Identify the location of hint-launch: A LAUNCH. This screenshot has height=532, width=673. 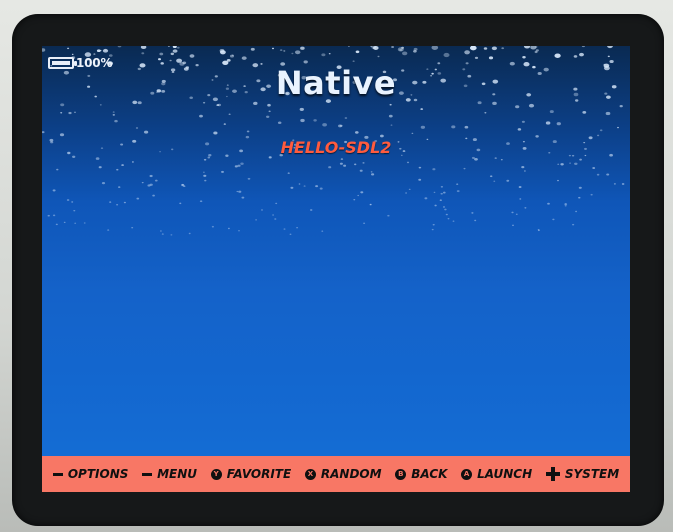
(496, 474).